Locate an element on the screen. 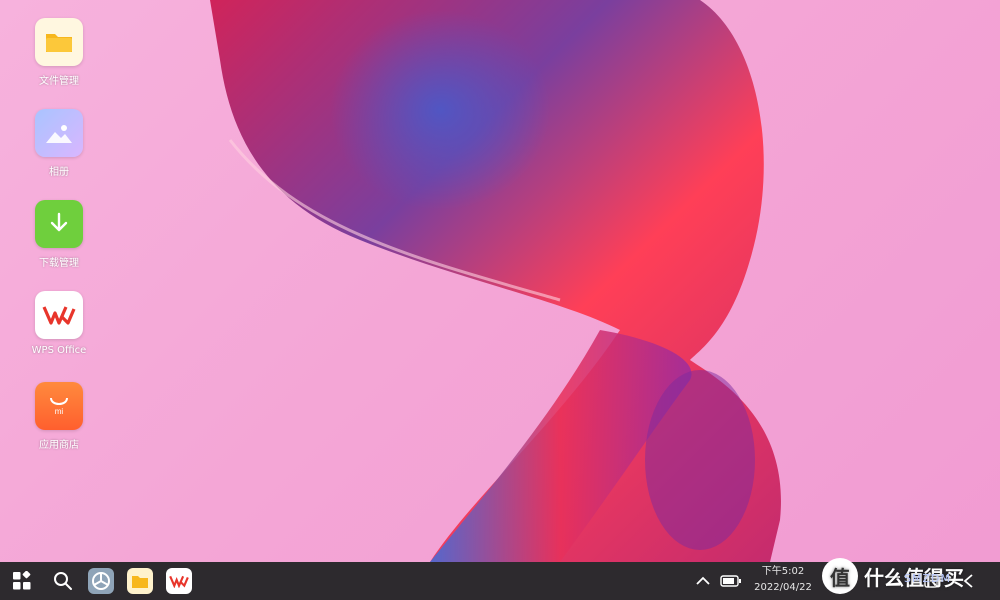 This screenshot has width=1000, height=600. windows-grid-icon is located at coordinates (22, 581).